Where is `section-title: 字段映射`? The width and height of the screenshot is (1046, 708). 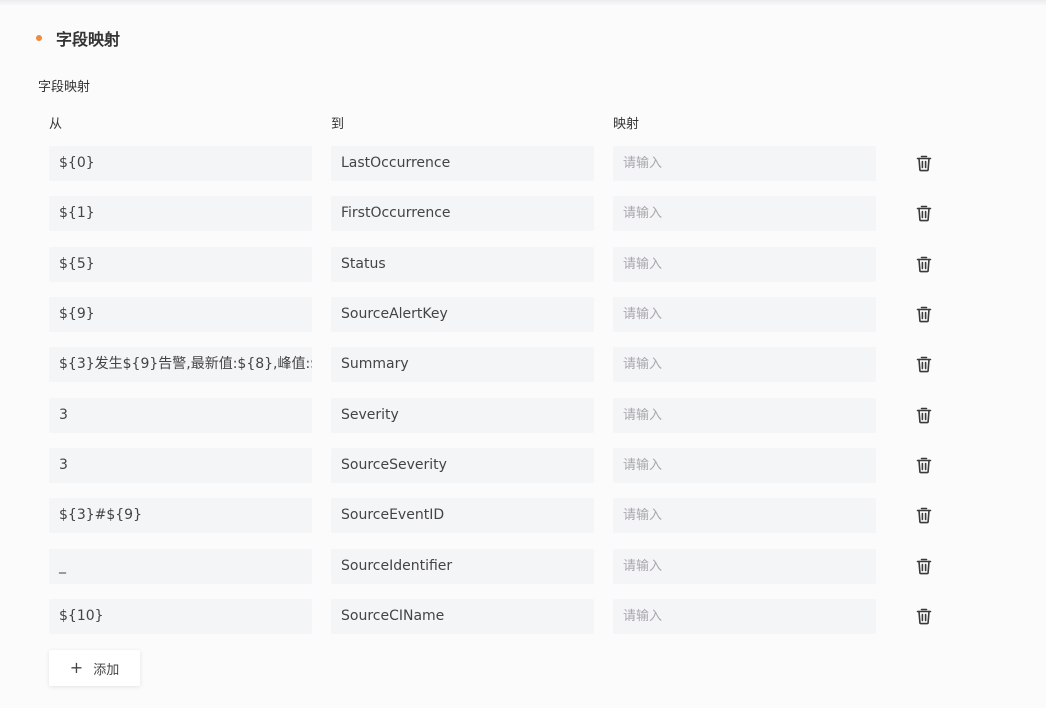 section-title: 字段映射 is located at coordinates (88, 39).